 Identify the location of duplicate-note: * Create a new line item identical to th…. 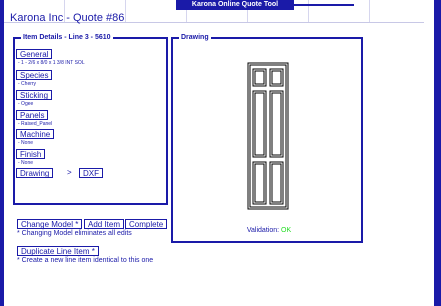
(85, 260).